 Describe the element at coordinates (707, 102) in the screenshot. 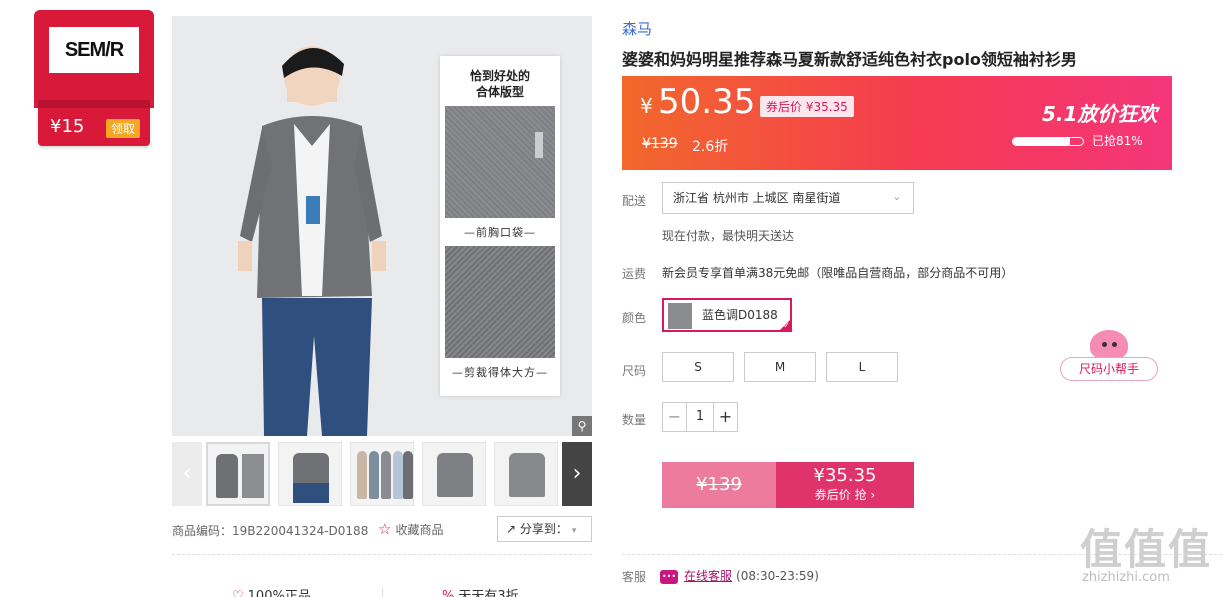

I see `current-price: 50.35` at that location.